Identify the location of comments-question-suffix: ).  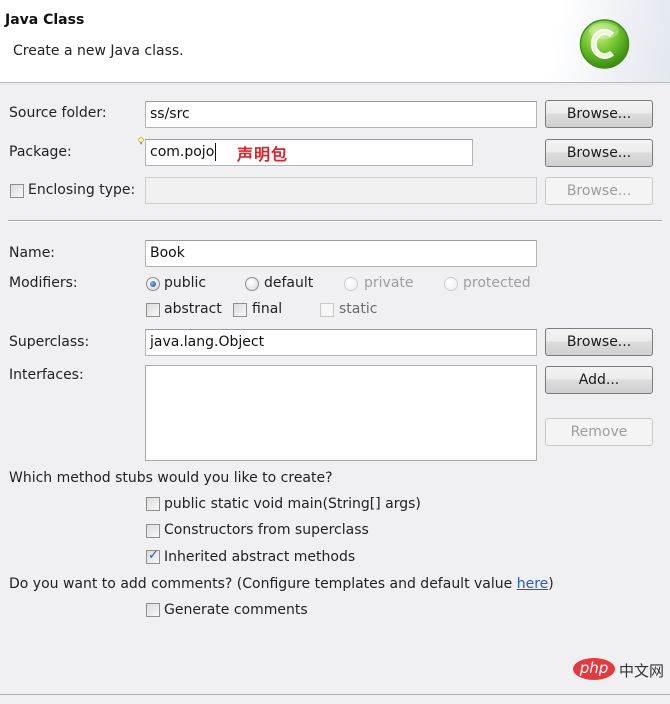
(551, 584).